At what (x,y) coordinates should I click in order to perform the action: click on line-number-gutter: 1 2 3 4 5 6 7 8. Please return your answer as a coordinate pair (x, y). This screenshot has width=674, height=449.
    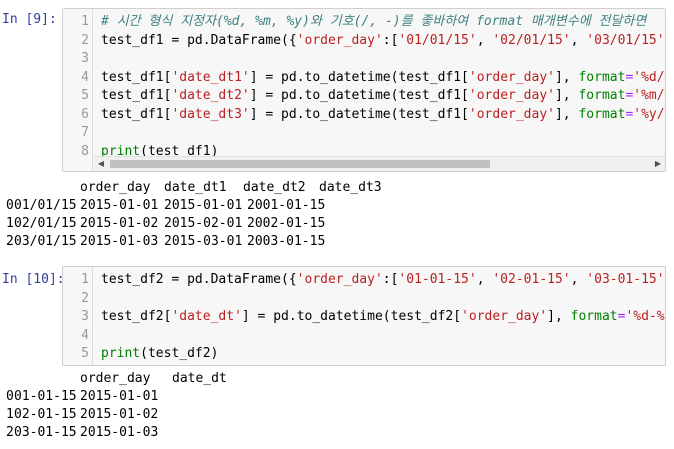
    Looking at the image, I should click on (78, 90).